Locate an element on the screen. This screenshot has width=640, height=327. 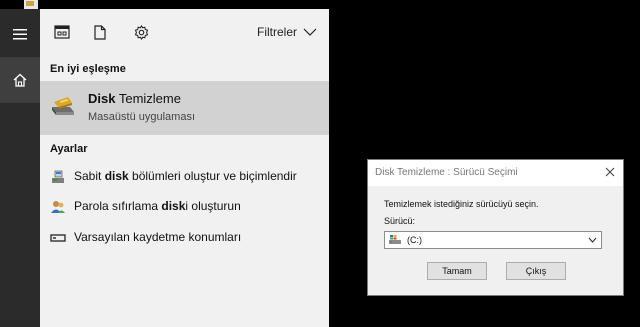
drive-select-value: (C:) is located at coordinates (414, 240).